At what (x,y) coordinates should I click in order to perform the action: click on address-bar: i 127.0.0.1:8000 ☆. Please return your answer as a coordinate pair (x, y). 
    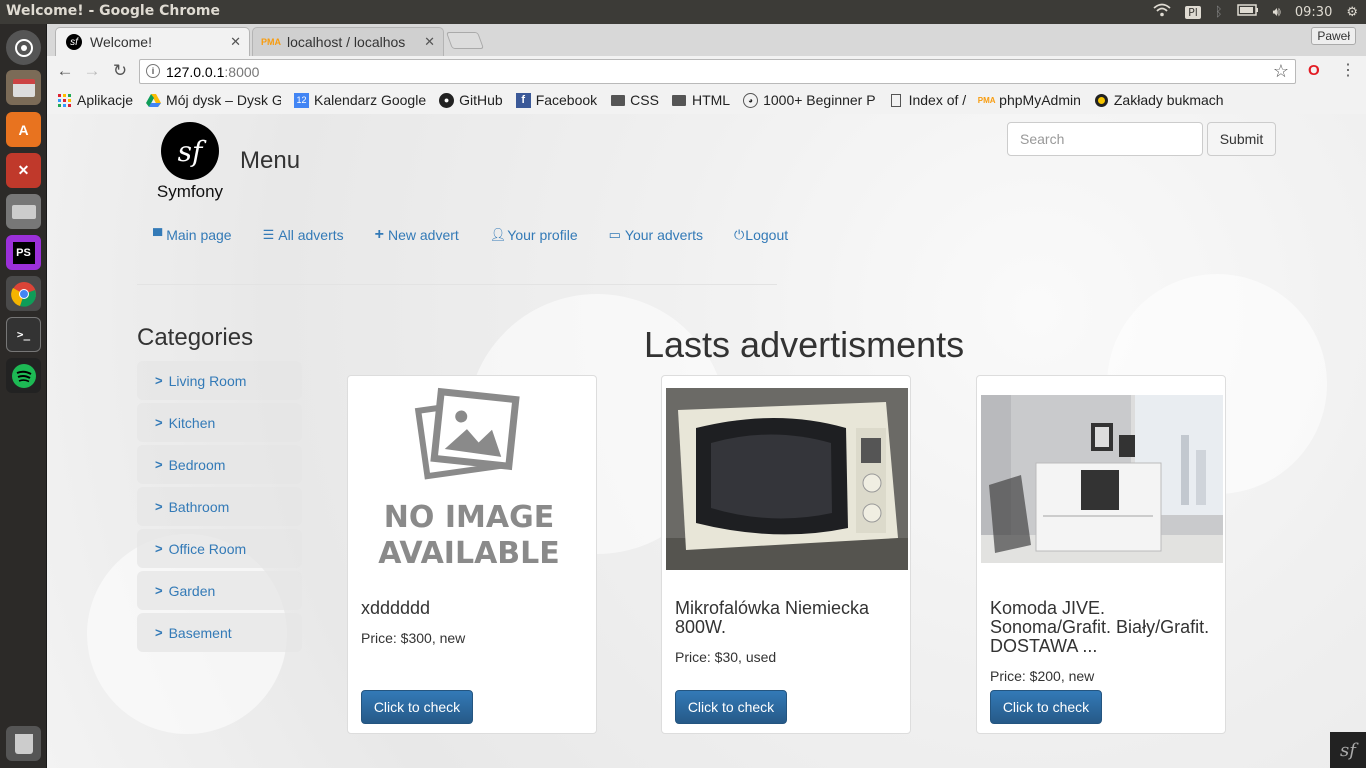
    Looking at the image, I should click on (717, 71).